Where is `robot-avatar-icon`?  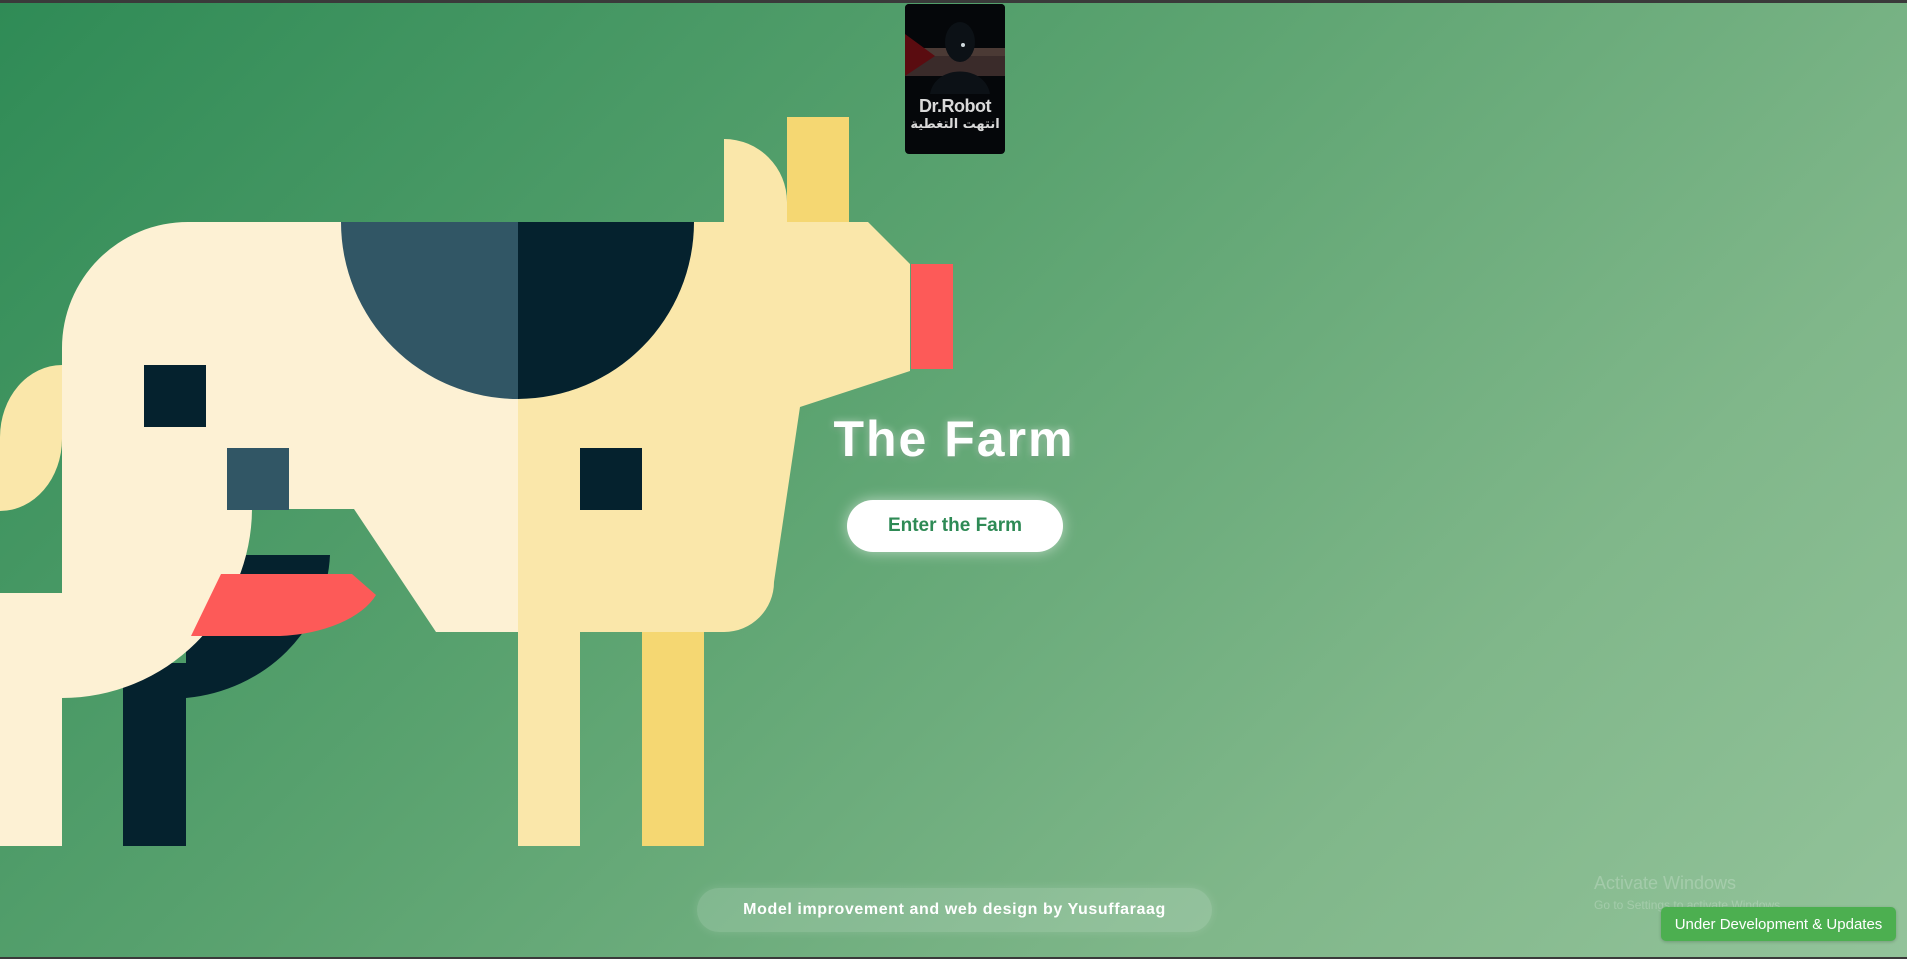 robot-avatar-icon is located at coordinates (955, 49).